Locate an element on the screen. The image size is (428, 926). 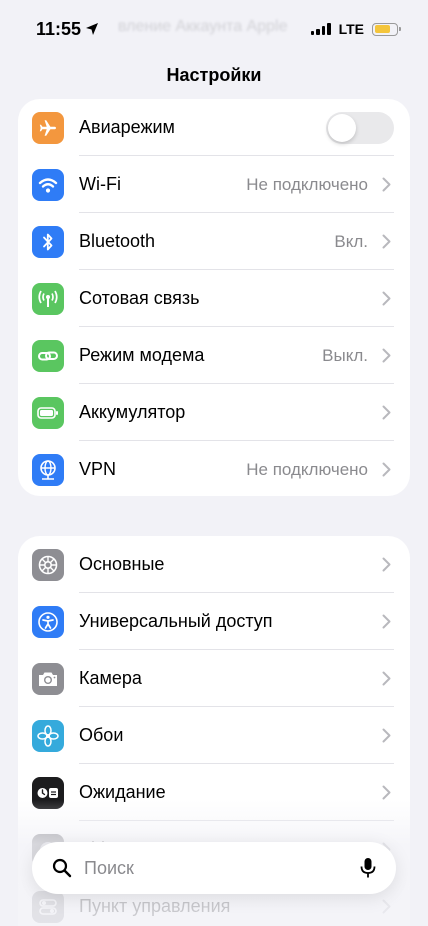
settings-row-label: VPN is located at coordinates (98, 469).